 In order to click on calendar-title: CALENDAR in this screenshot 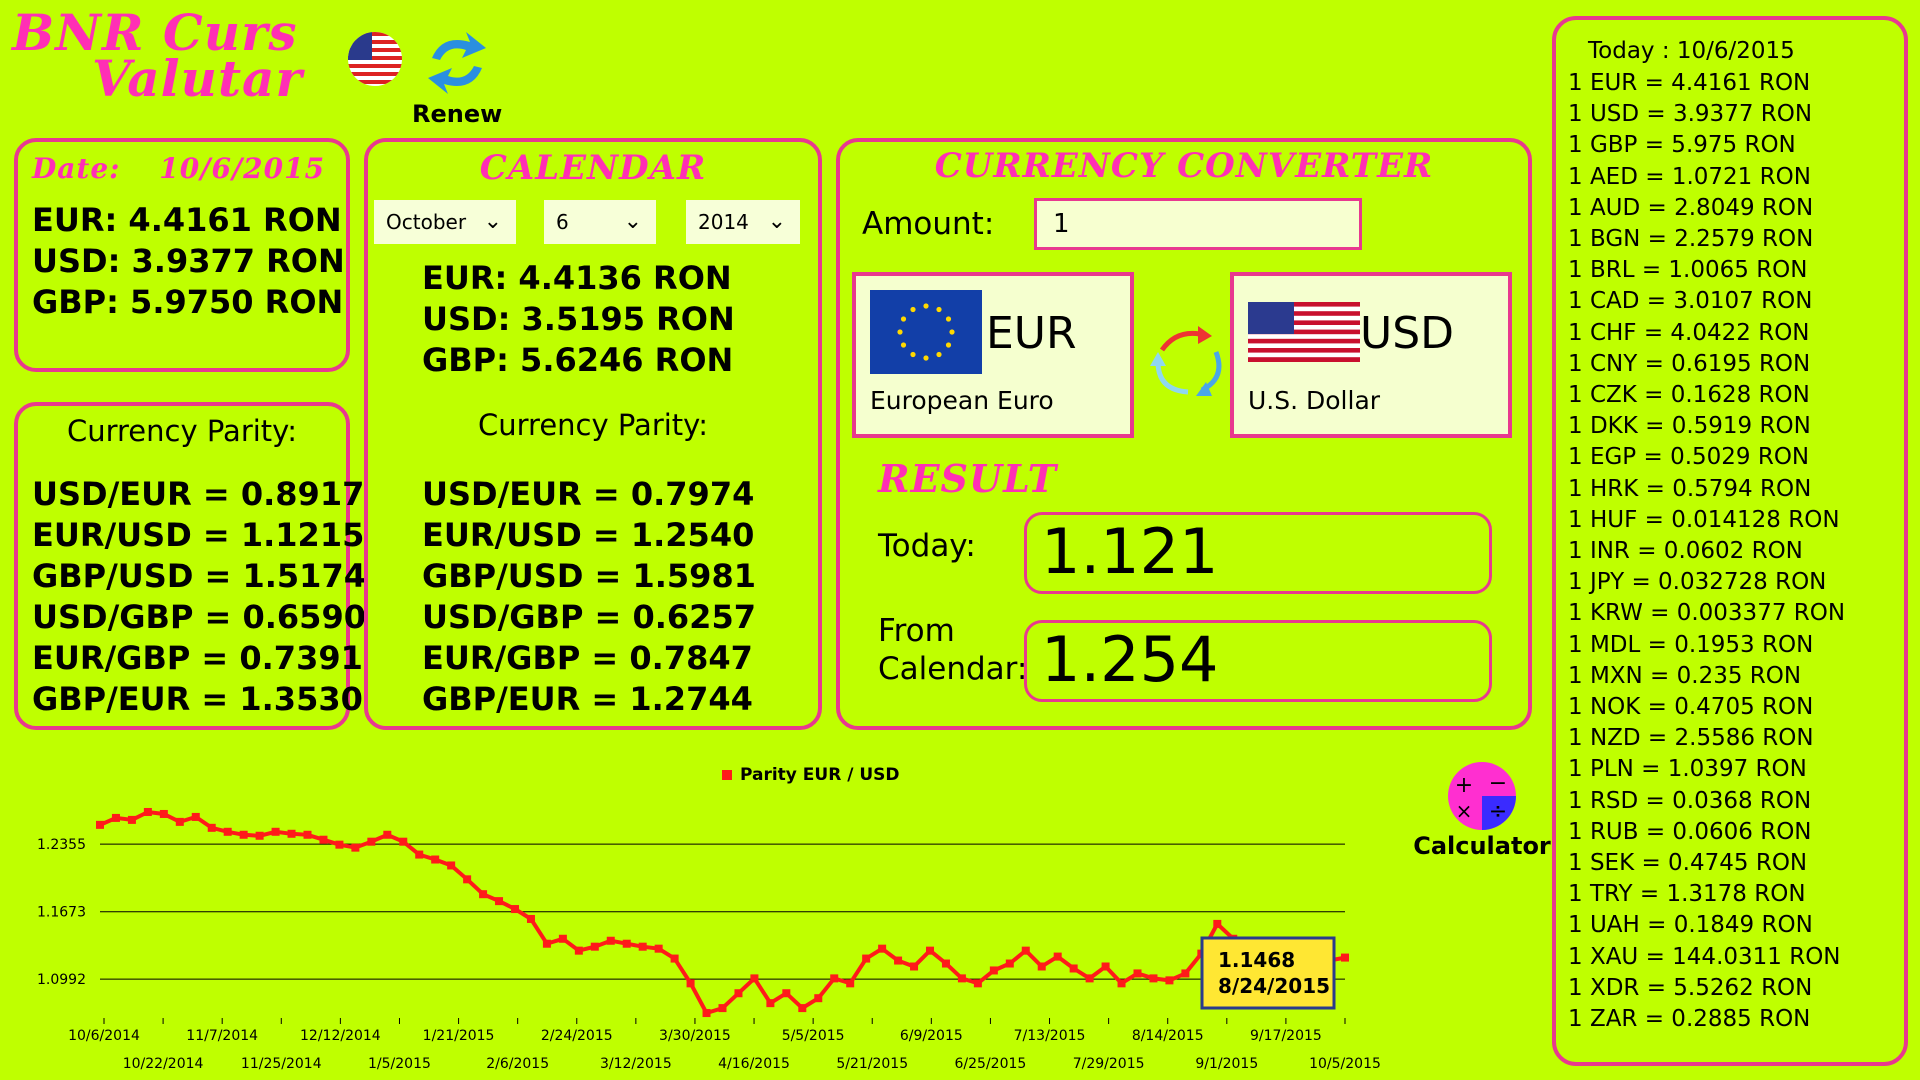, I will do `click(593, 168)`.